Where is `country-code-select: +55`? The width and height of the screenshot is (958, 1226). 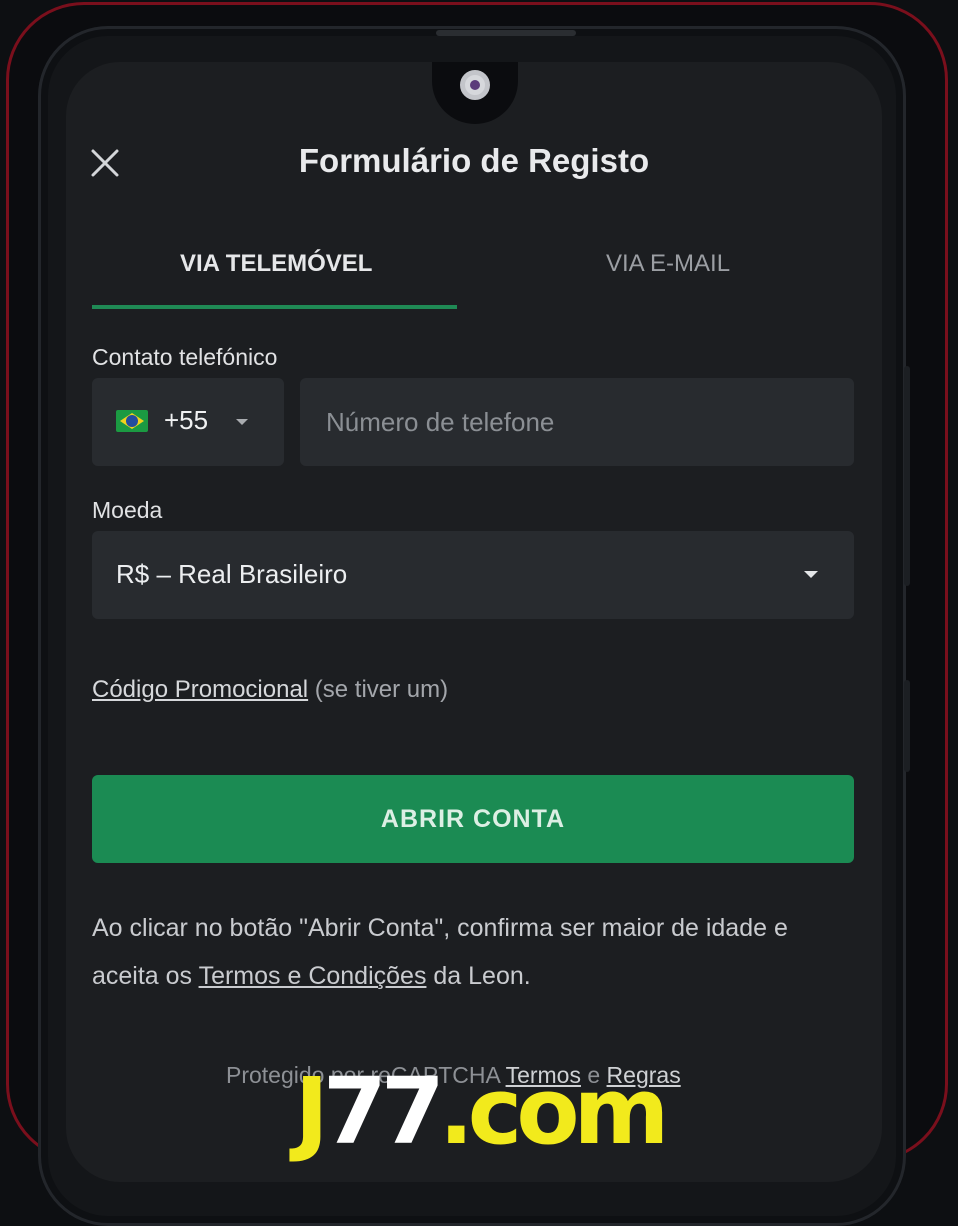 country-code-select: +55 is located at coordinates (188, 422).